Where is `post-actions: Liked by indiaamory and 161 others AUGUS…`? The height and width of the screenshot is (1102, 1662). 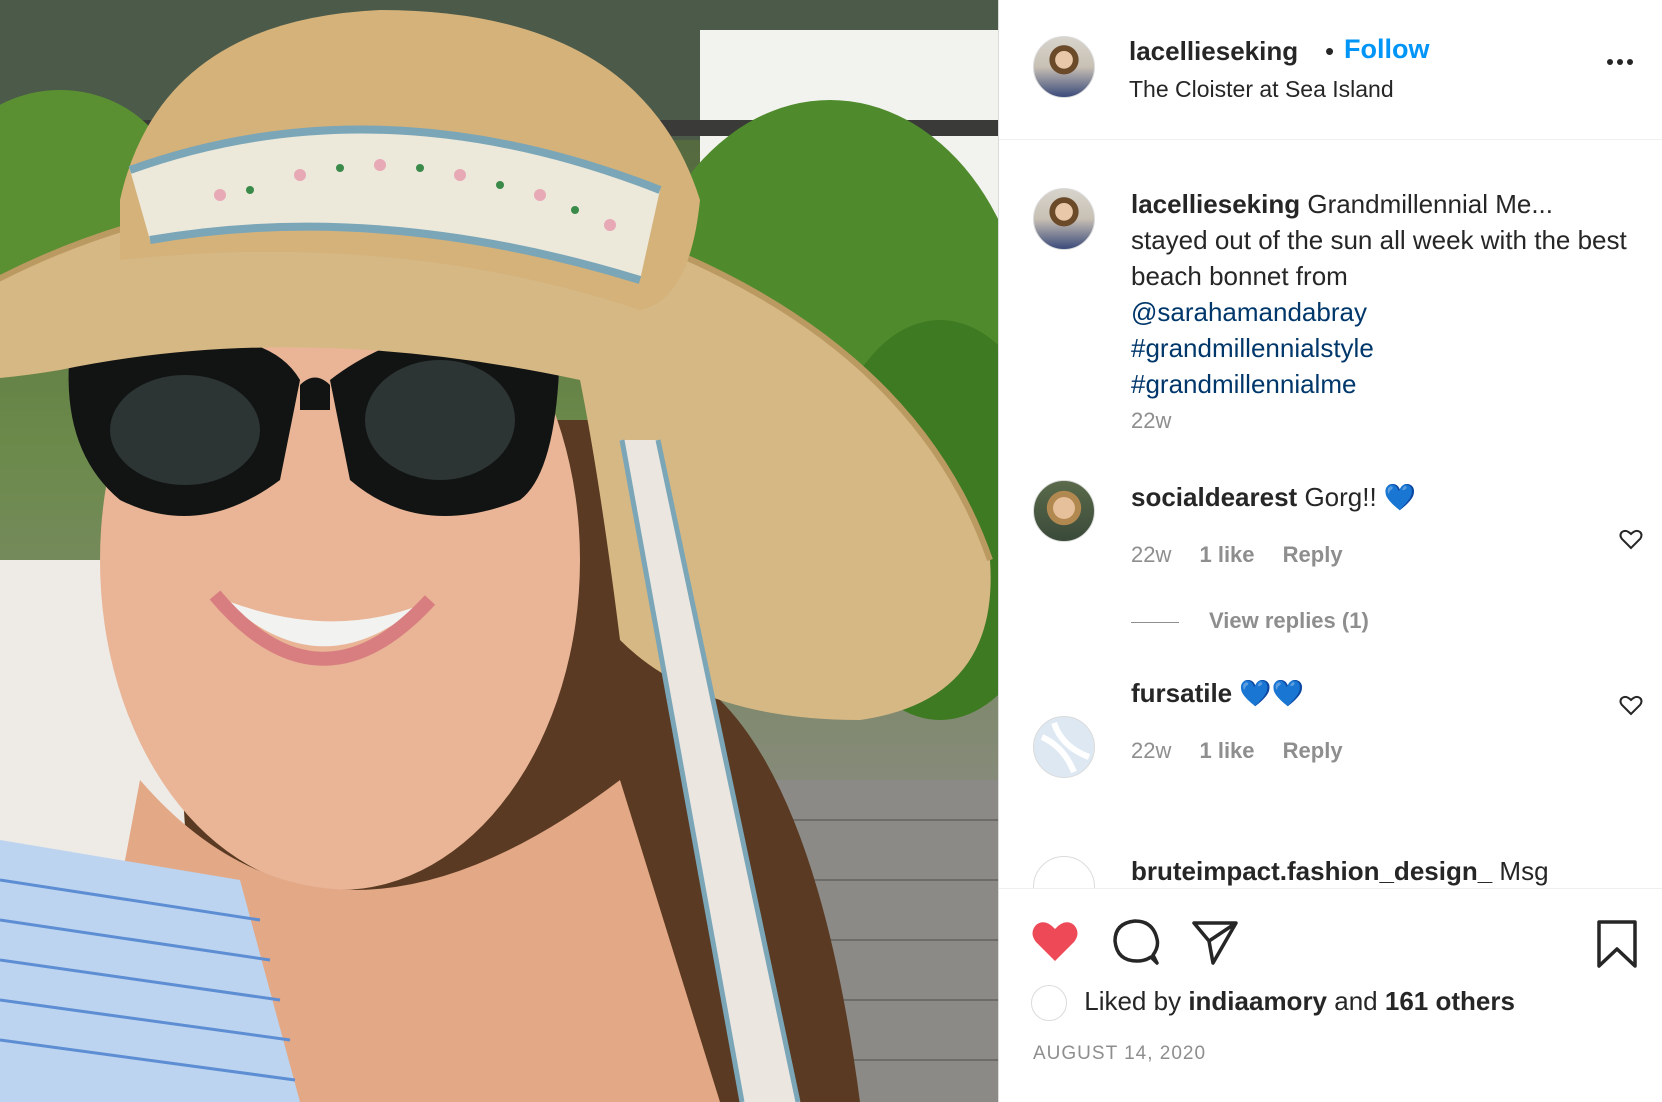
post-actions: Liked by indiaamory and 161 others AUGUS… is located at coordinates (1330, 995).